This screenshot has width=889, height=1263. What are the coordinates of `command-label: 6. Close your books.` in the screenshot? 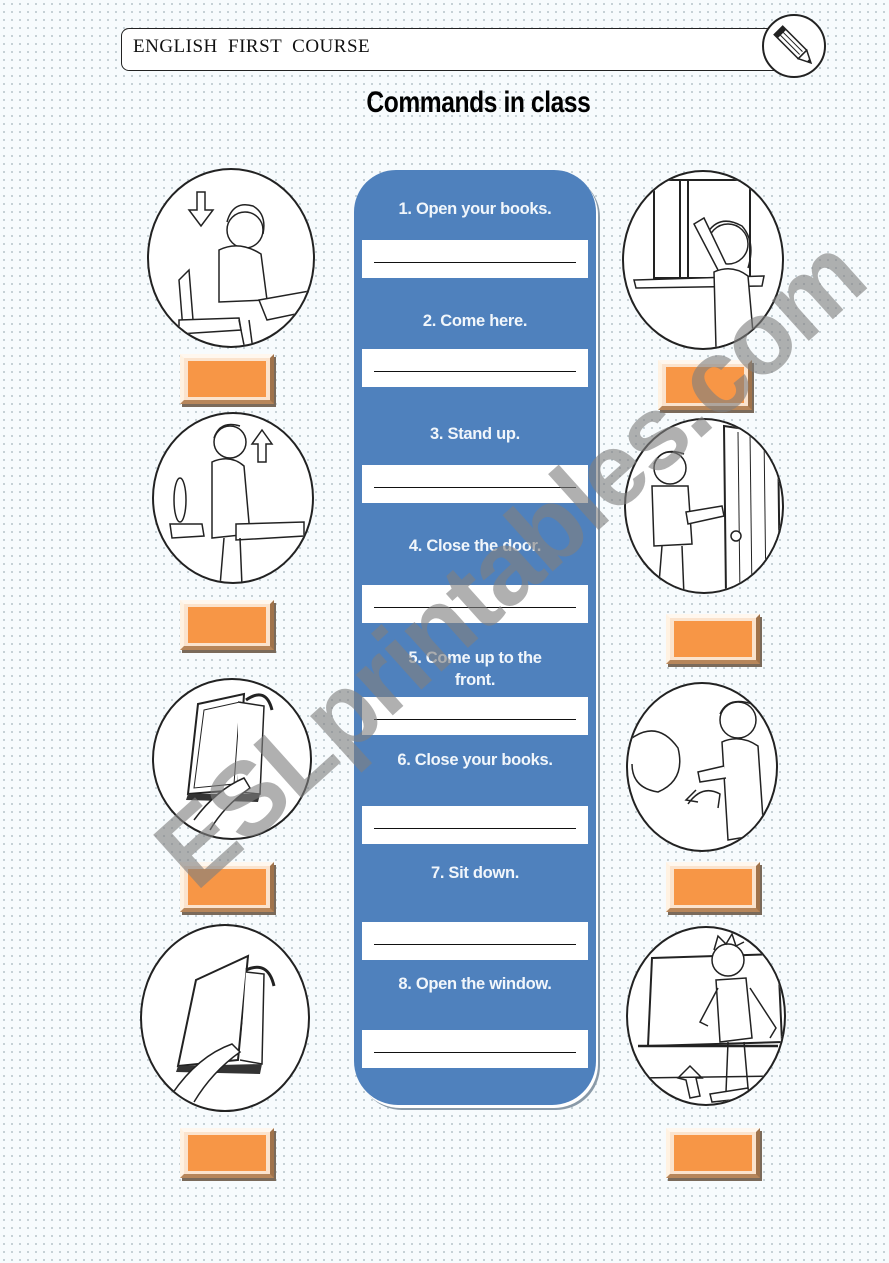 It's located at (475, 760).